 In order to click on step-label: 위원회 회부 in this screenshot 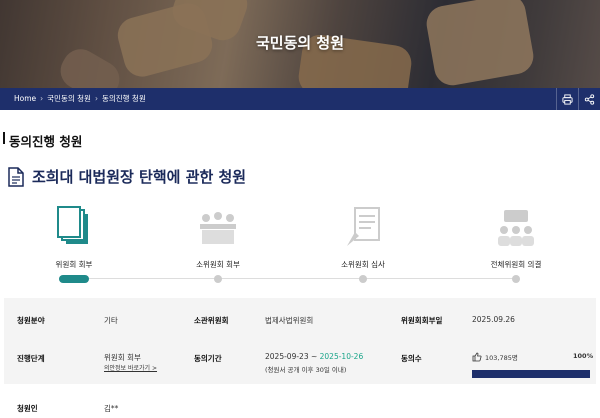, I will do `click(74, 264)`.